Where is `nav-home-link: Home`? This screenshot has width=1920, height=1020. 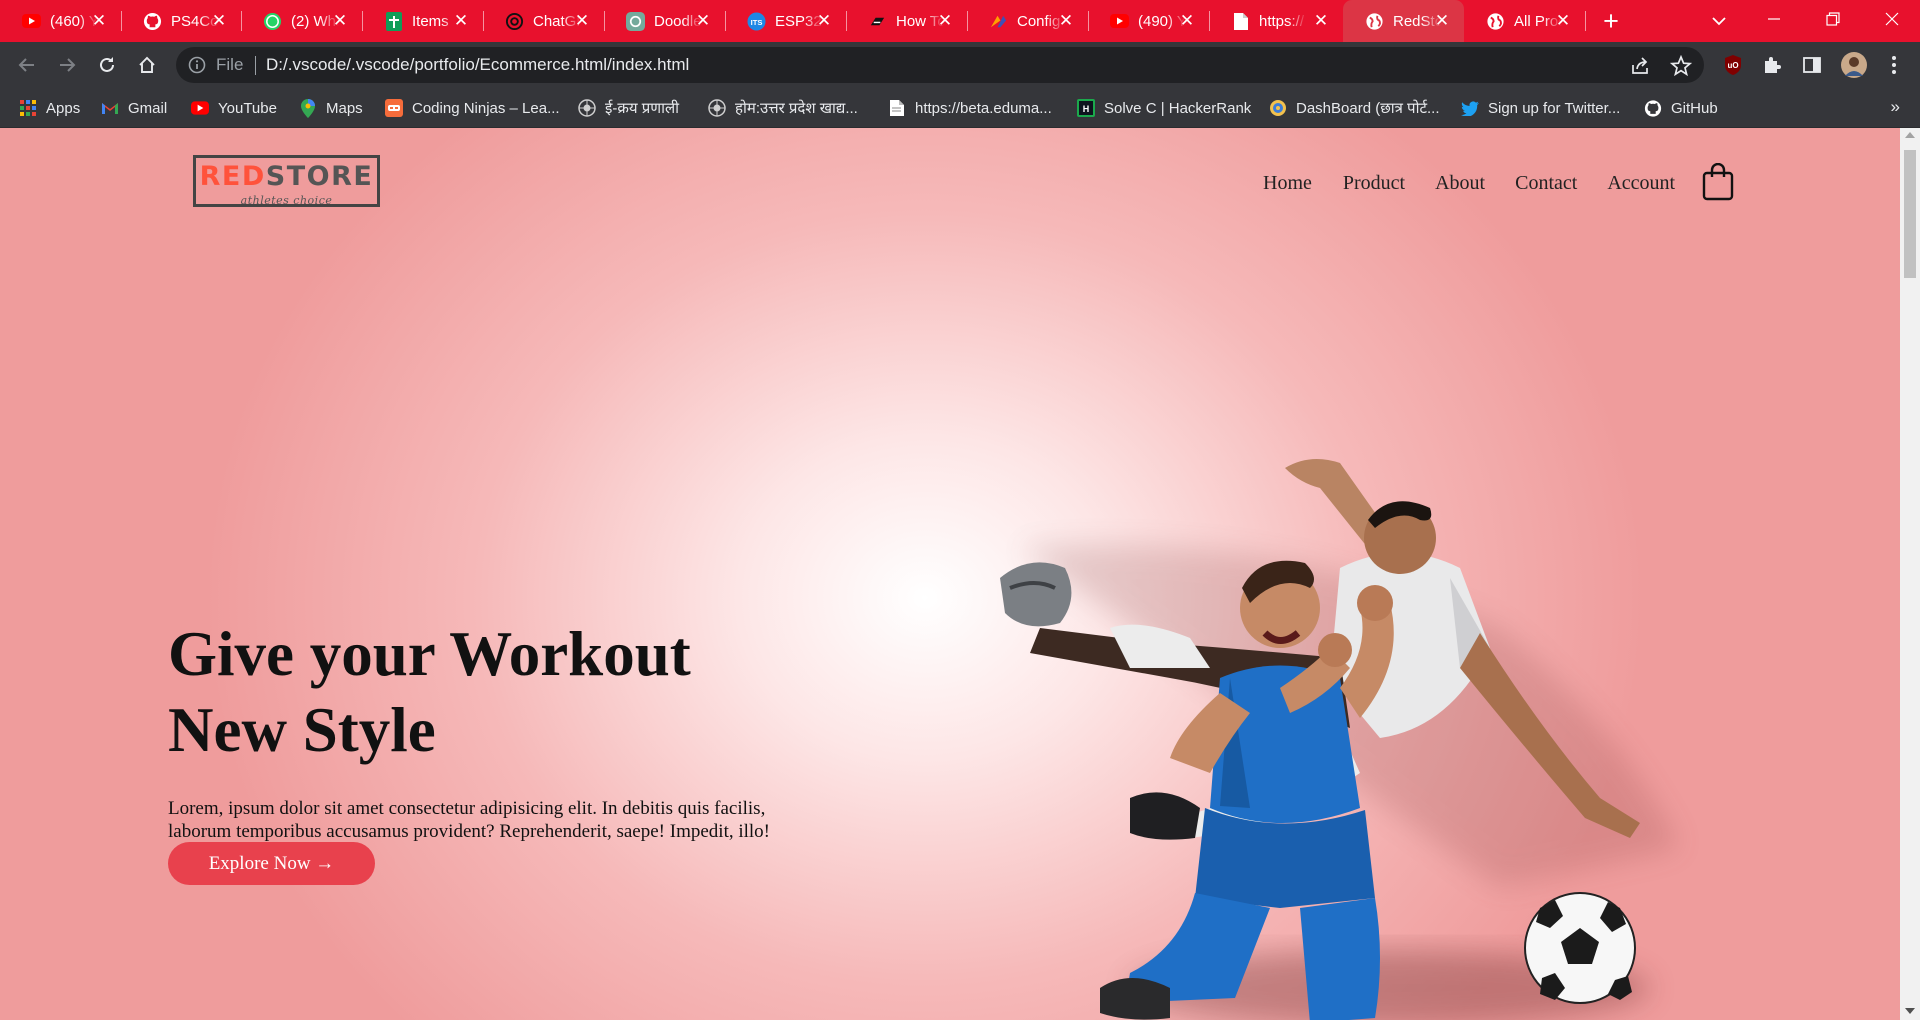 nav-home-link: Home is located at coordinates (1287, 183).